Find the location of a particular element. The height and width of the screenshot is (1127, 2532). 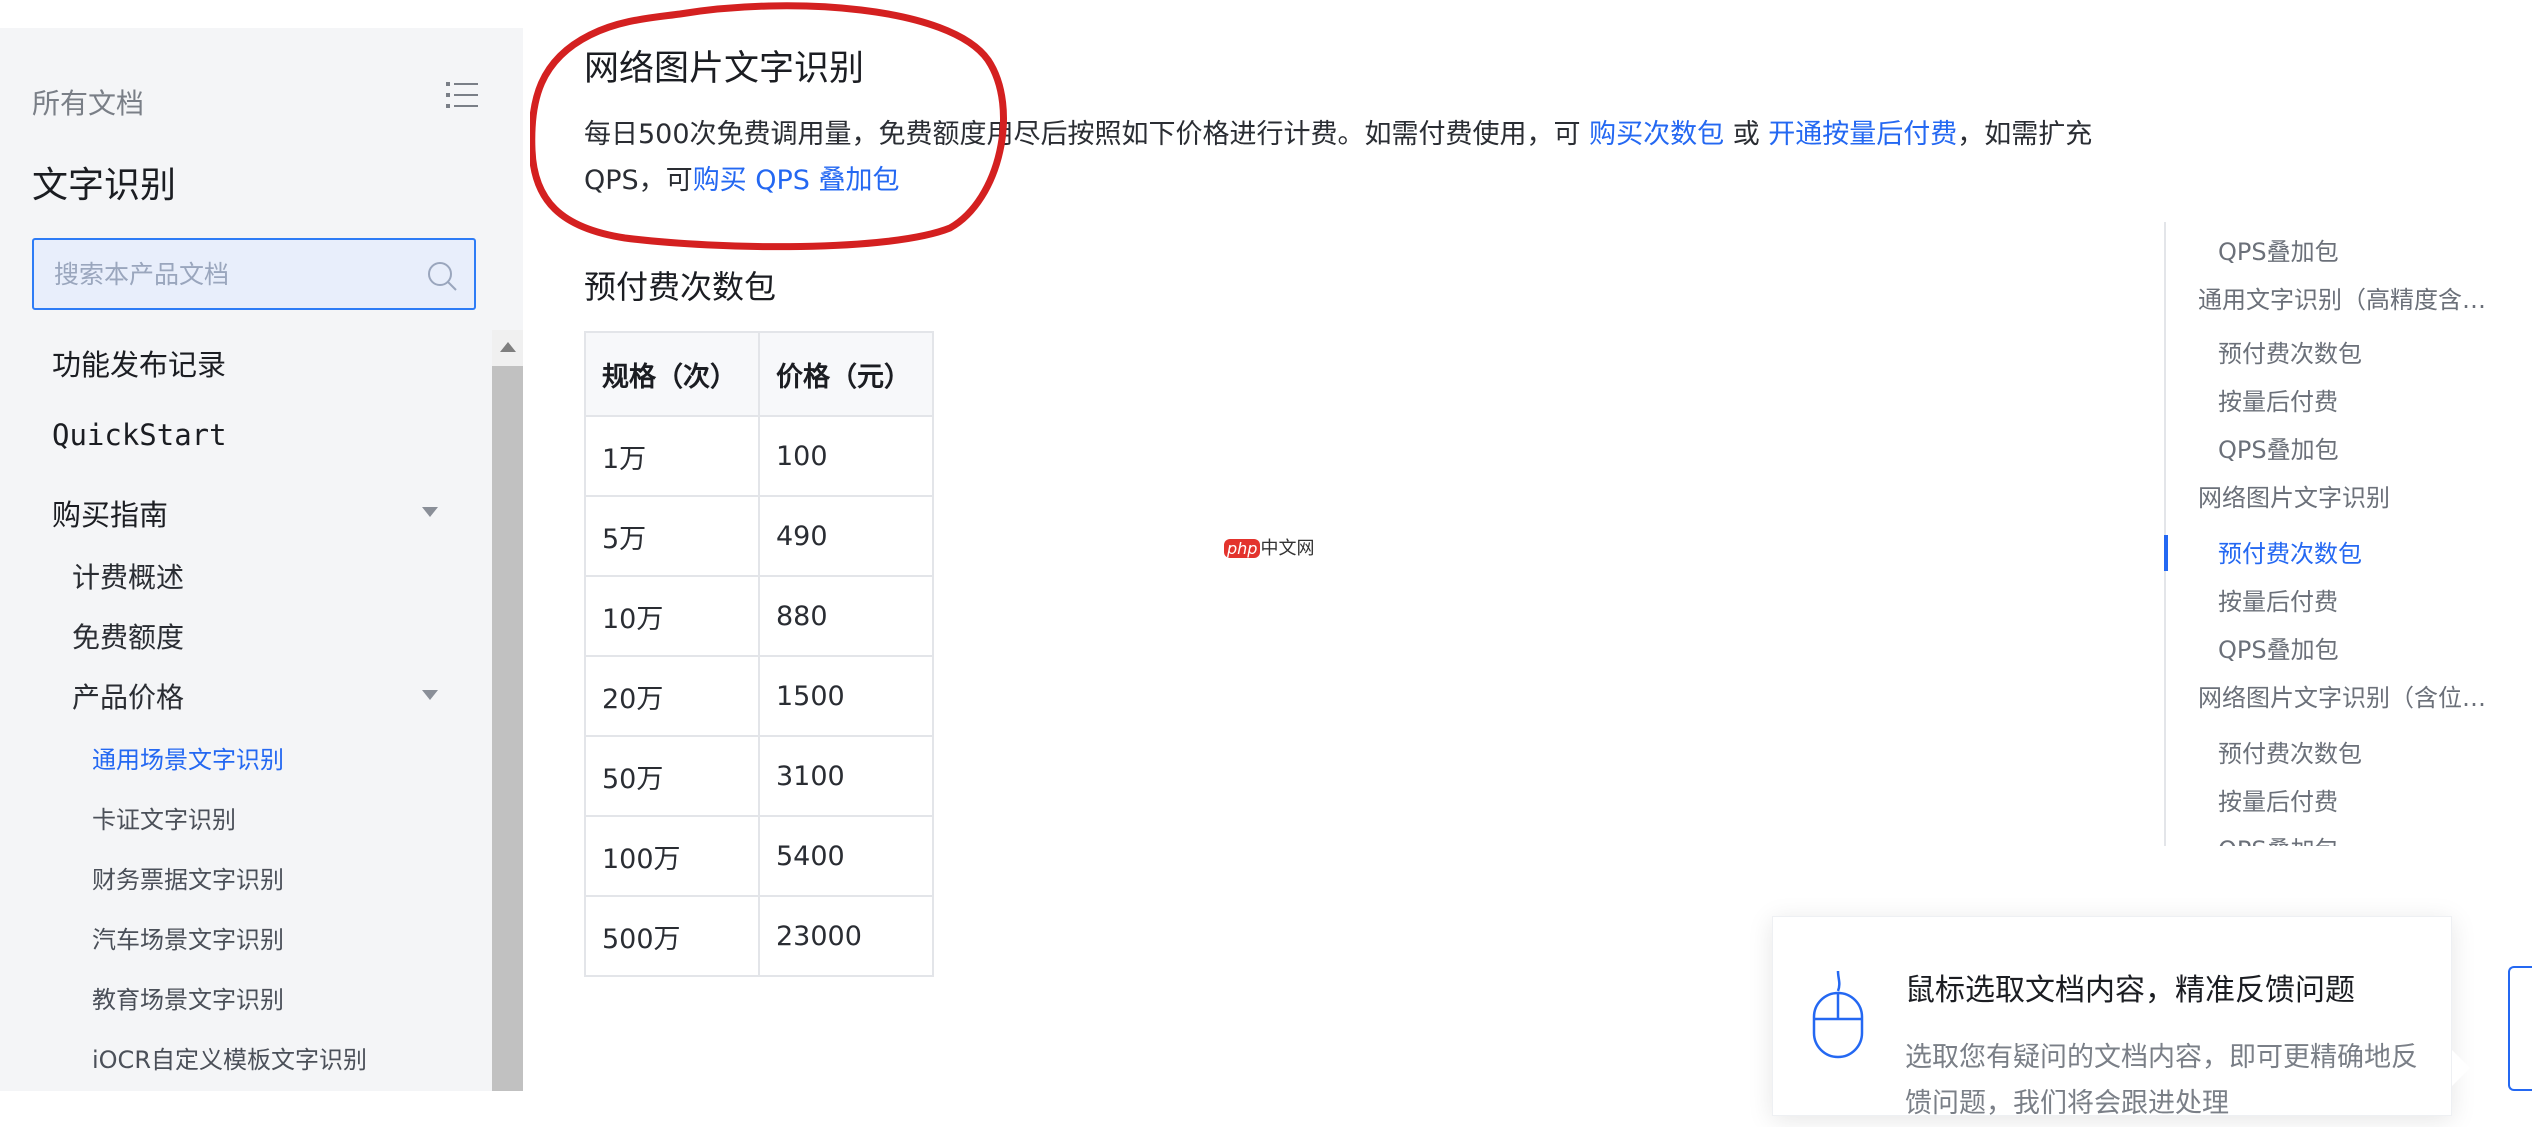

table-cell: 500万 is located at coordinates (672, 936).